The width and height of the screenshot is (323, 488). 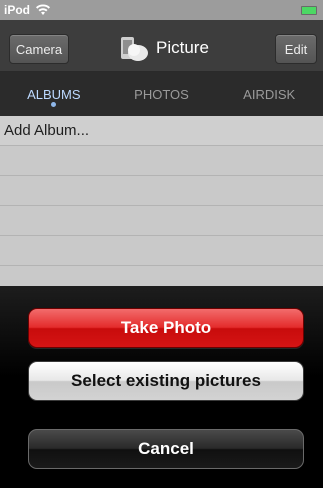 What do you see at coordinates (166, 328) in the screenshot?
I see `take-photo-button: Take Photo` at bounding box center [166, 328].